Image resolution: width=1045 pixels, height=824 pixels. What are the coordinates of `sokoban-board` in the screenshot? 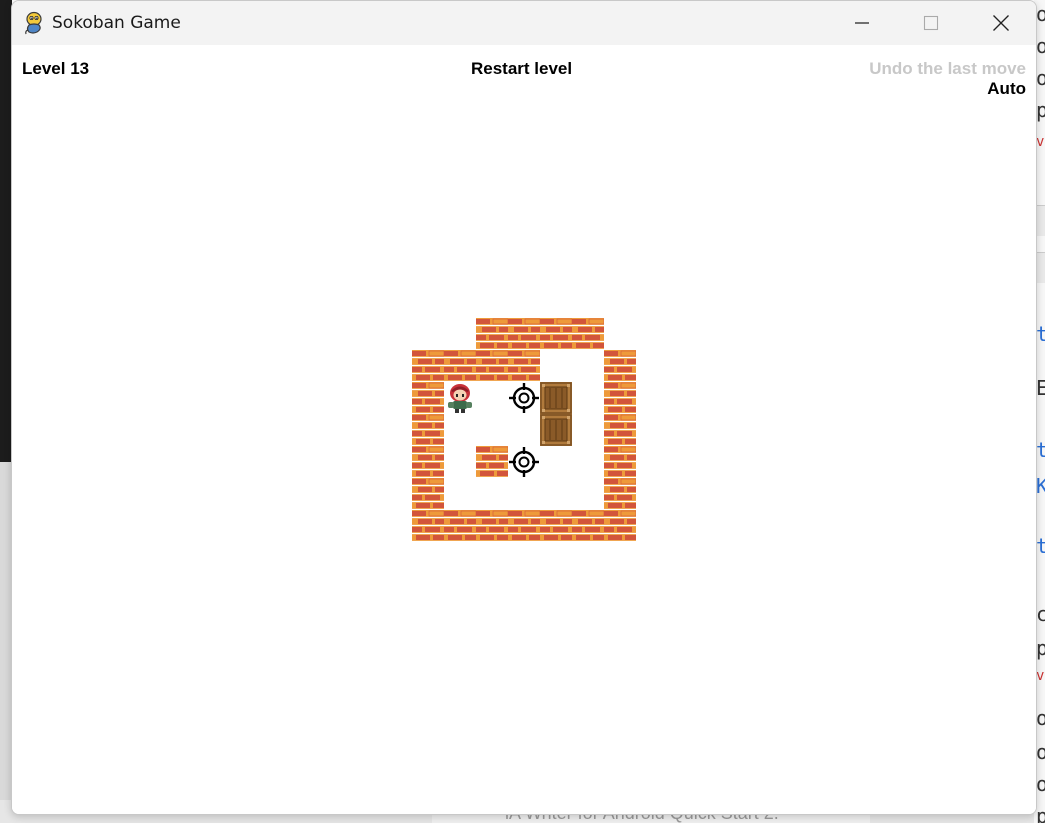 It's located at (524, 430).